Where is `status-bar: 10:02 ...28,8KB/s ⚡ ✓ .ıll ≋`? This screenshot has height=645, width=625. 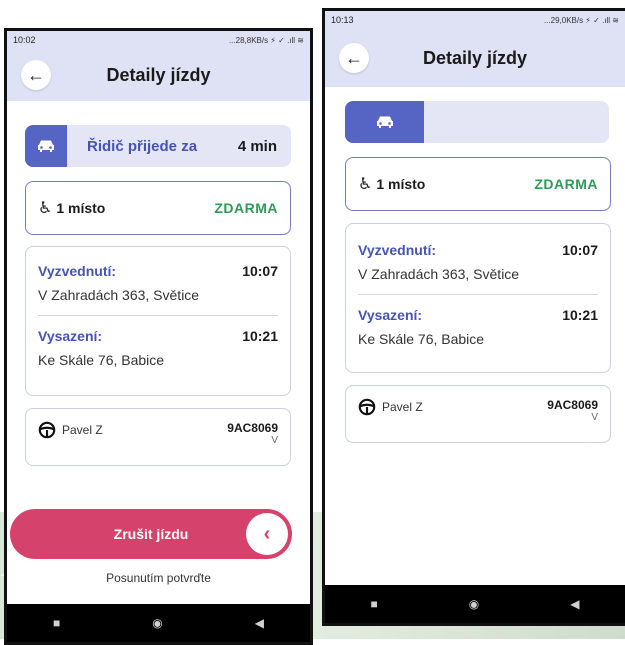 status-bar: 10:02 ...28,8KB/s ⚡ ✓ .ıll ≋ is located at coordinates (158, 40).